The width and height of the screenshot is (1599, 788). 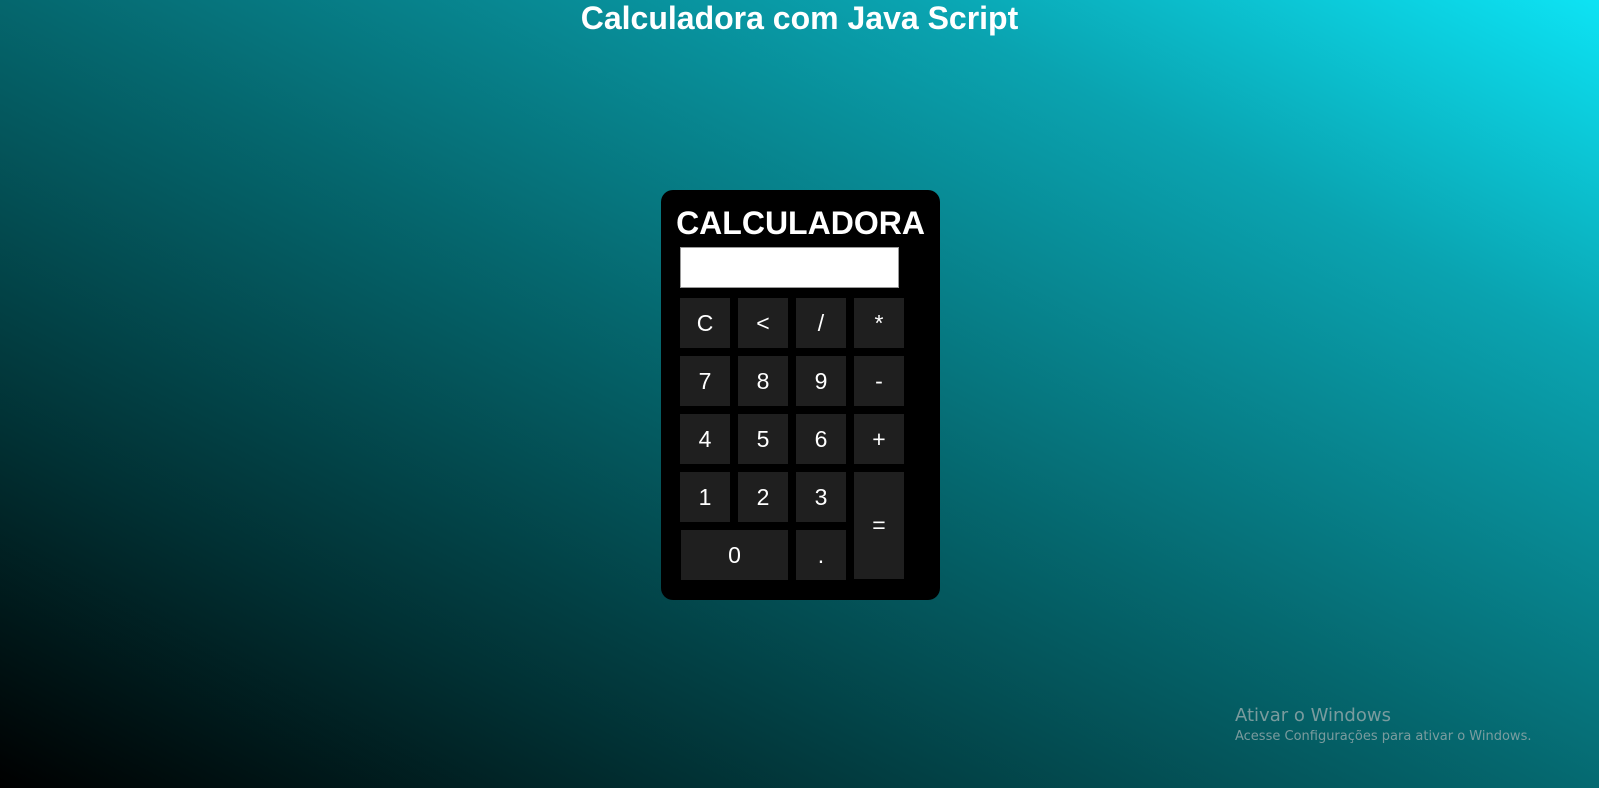 What do you see at coordinates (734, 555) in the screenshot?
I see `zero-button: 0` at bounding box center [734, 555].